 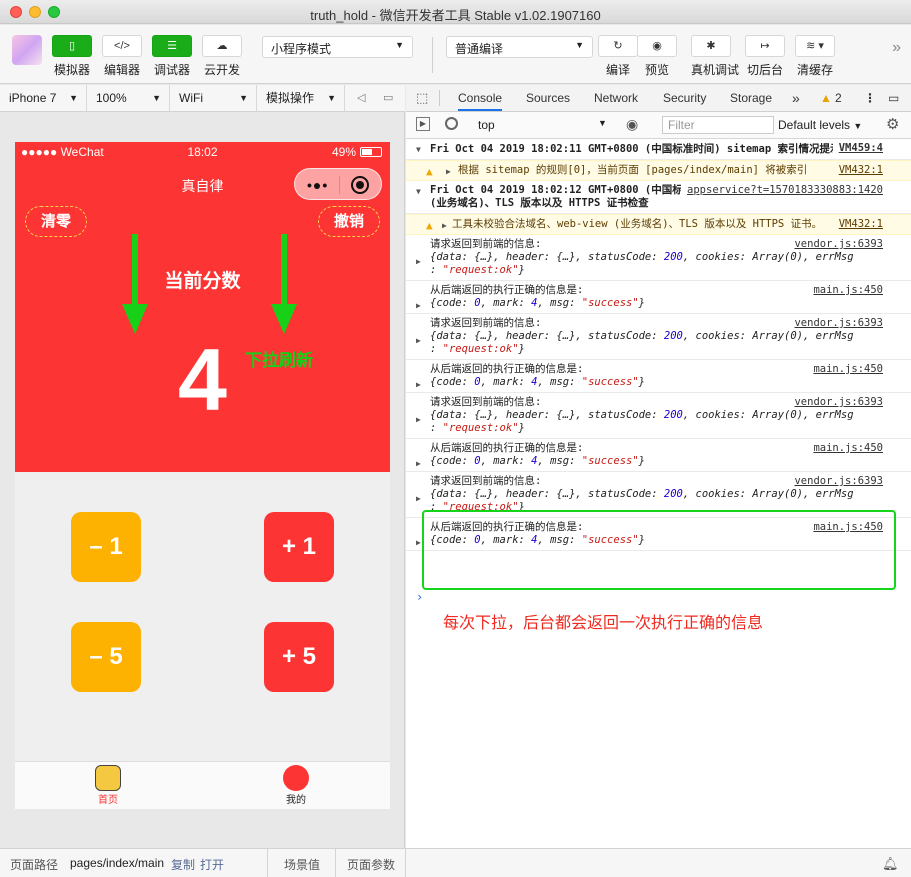 I want to click on mode-select: 小程序模式 ▼, so click(x=337, y=47).